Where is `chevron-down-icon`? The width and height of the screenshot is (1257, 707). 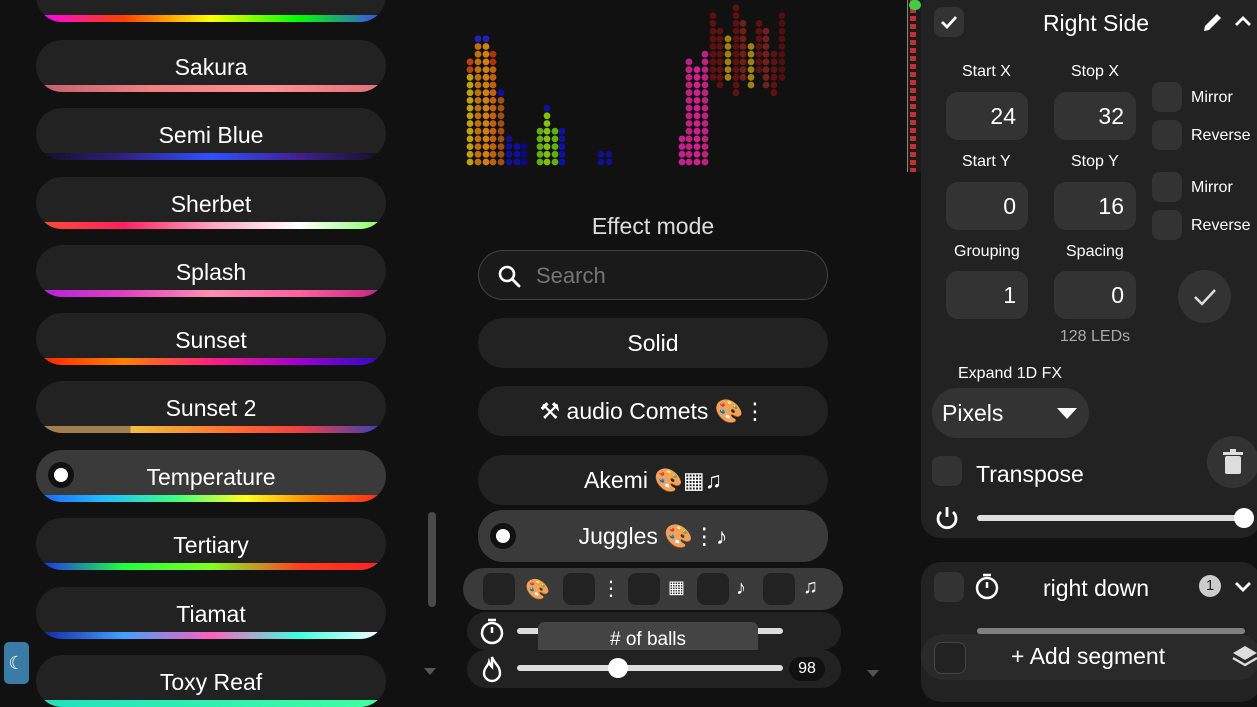 chevron-down-icon is located at coordinates (1243, 587).